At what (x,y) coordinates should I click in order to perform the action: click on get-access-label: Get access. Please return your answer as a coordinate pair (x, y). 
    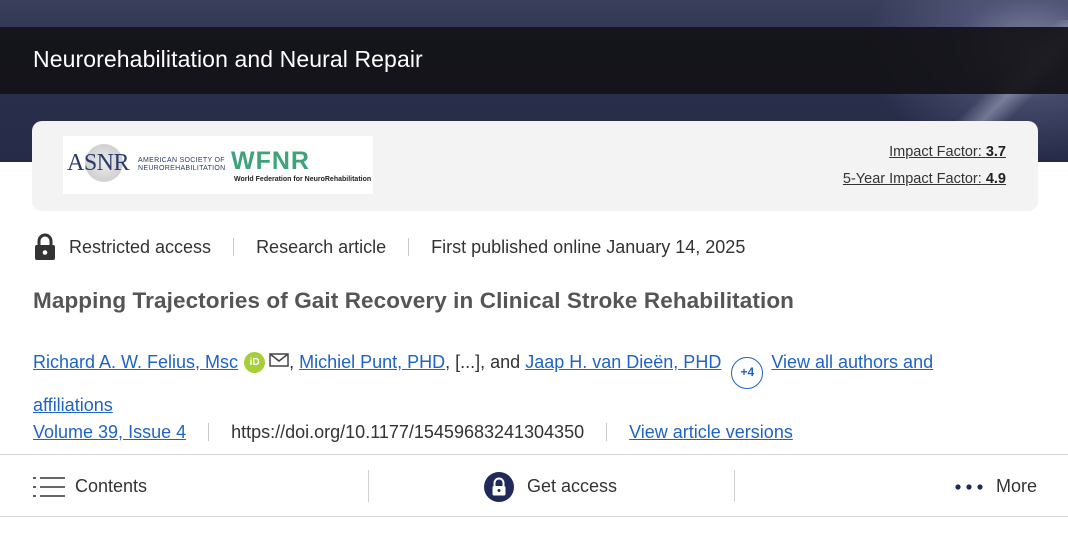
    Looking at the image, I should click on (572, 486).